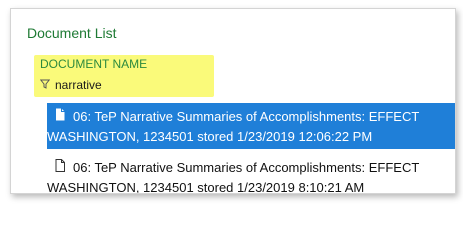 The image size is (463, 240). What do you see at coordinates (45, 85) in the screenshot?
I see `filter-icon` at bounding box center [45, 85].